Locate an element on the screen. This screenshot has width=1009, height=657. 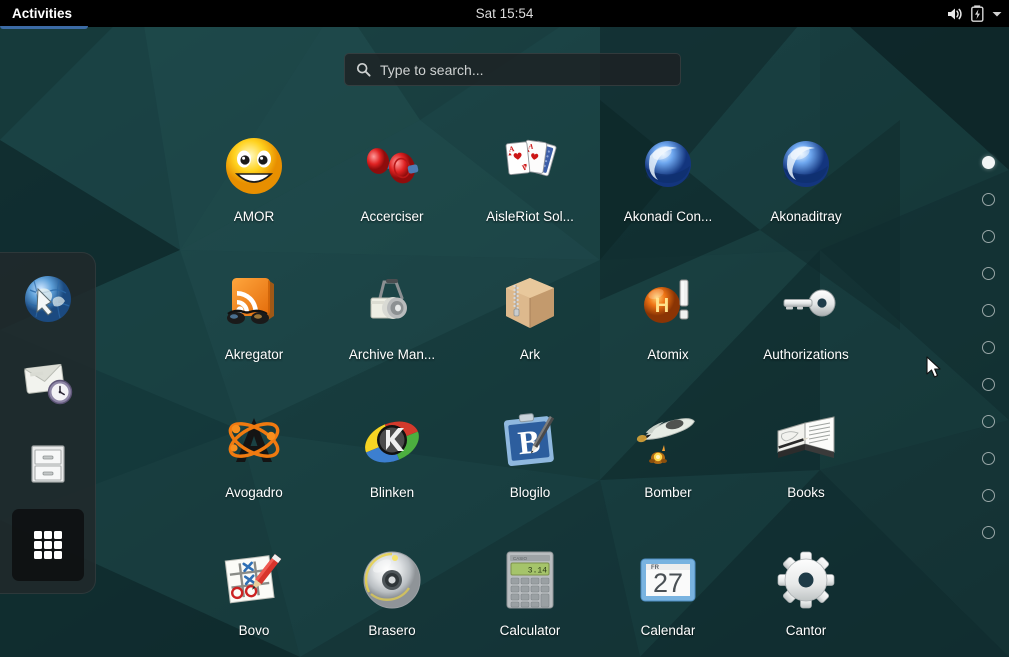
app-label: Cantor is located at coordinates (806, 630).